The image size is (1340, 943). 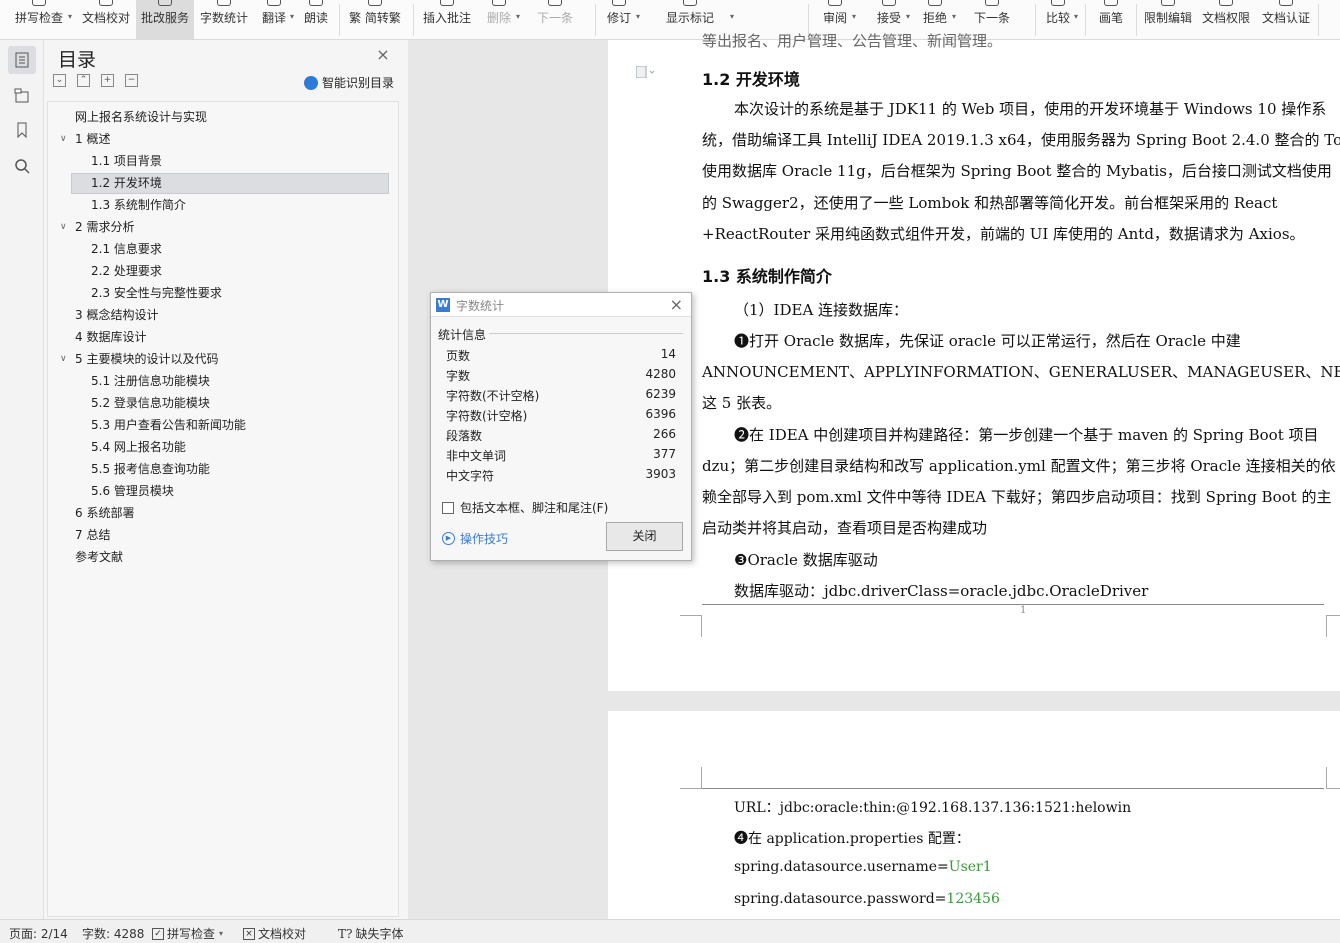 I want to click on toc-item: ∨ 5 主要模块的设计以及代码, so click(x=223, y=359).